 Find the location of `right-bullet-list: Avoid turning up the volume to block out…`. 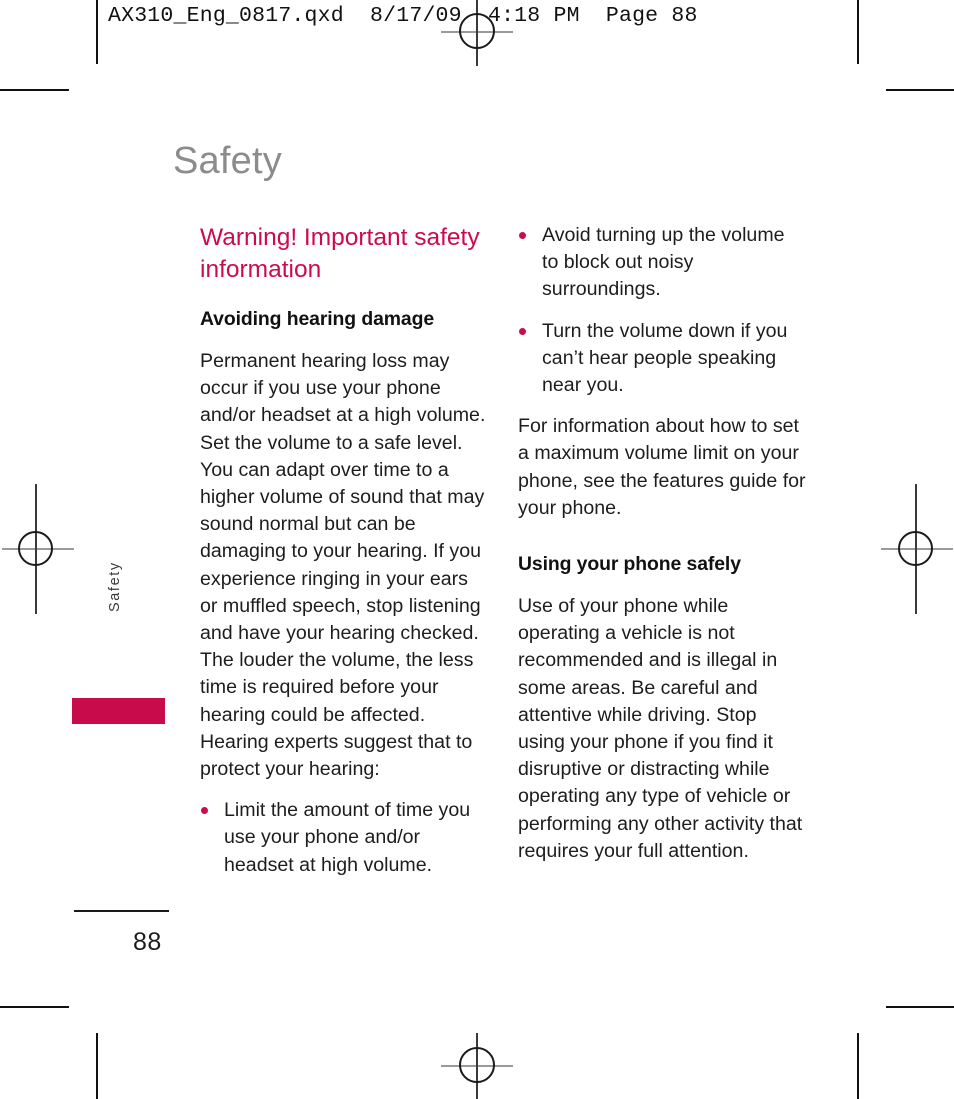

right-bullet-list: Avoid turning up the volume to block out… is located at coordinates (662, 310).